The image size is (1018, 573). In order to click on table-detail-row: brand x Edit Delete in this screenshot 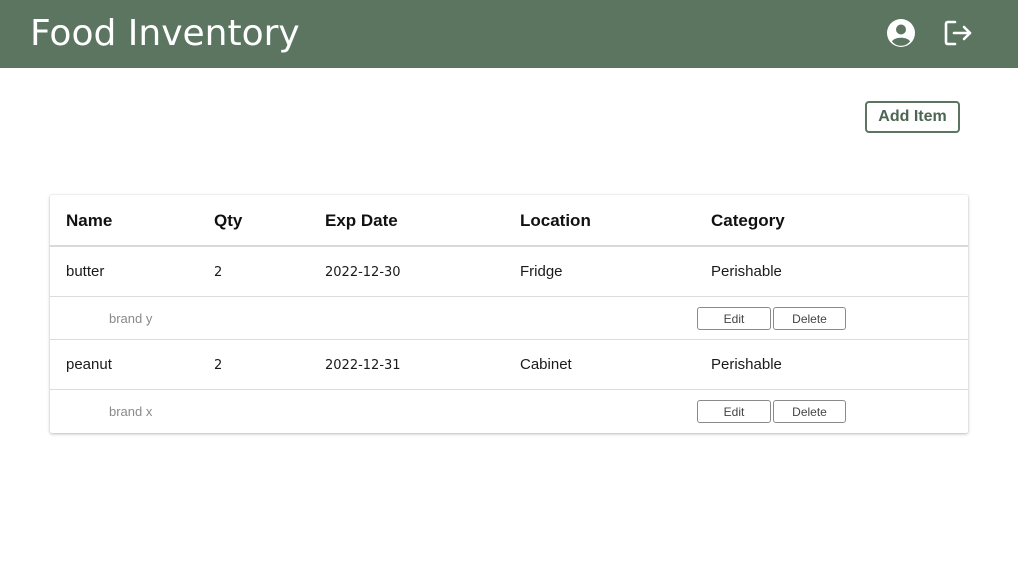, I will do `click(509, 411)`.